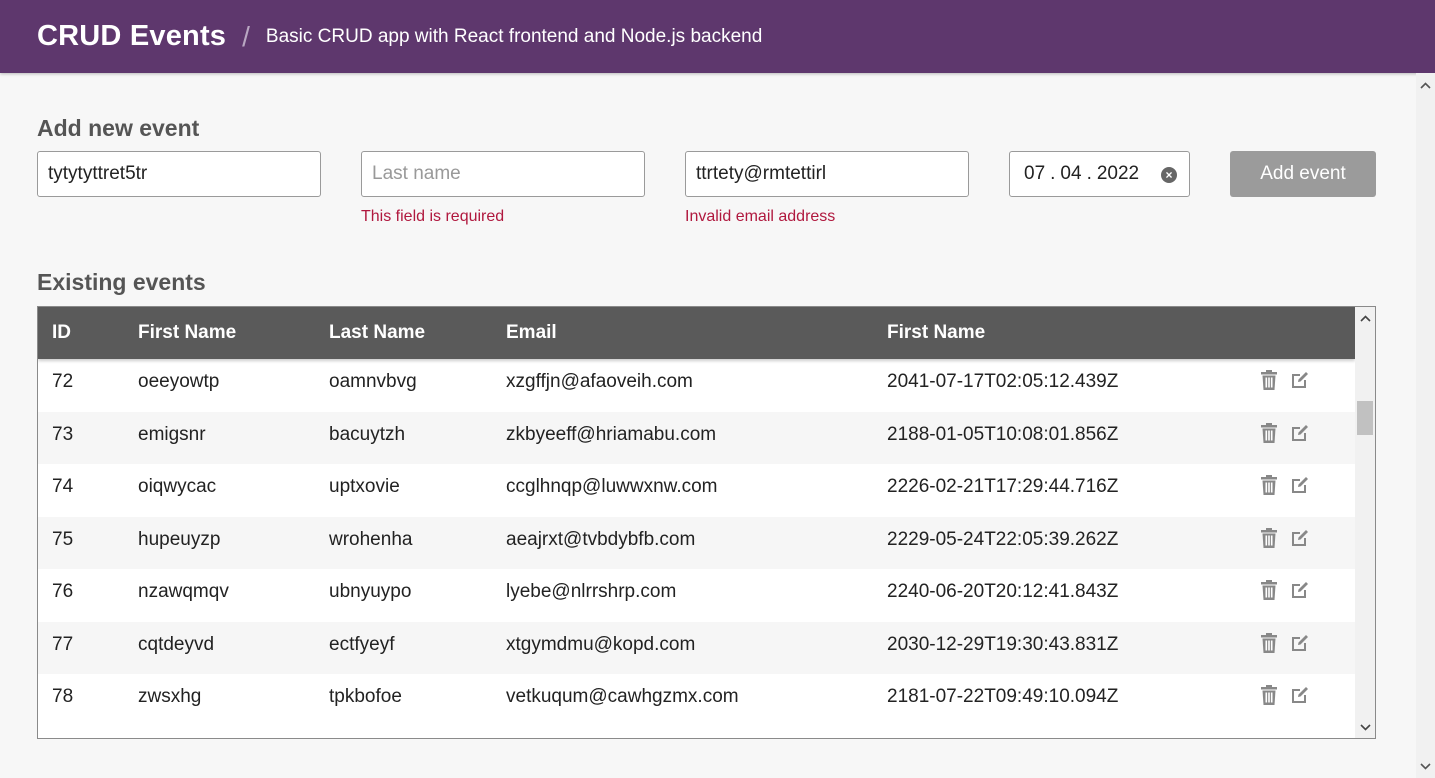 This screenshot has height=778, width=1435. I want to click on cell-first-name: hupeuyzp, so click(179, 539).